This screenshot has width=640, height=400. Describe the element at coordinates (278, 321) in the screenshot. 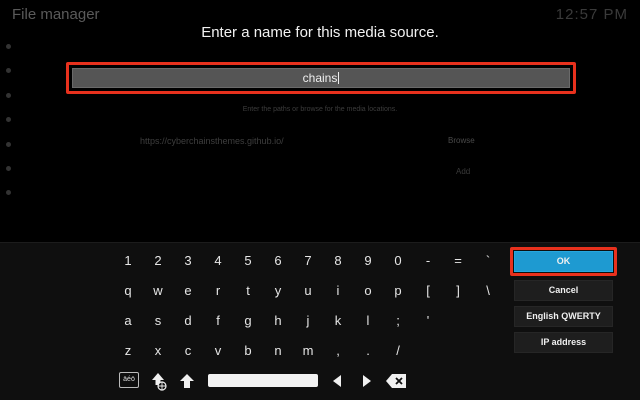

I see `key-h: h` at that location.